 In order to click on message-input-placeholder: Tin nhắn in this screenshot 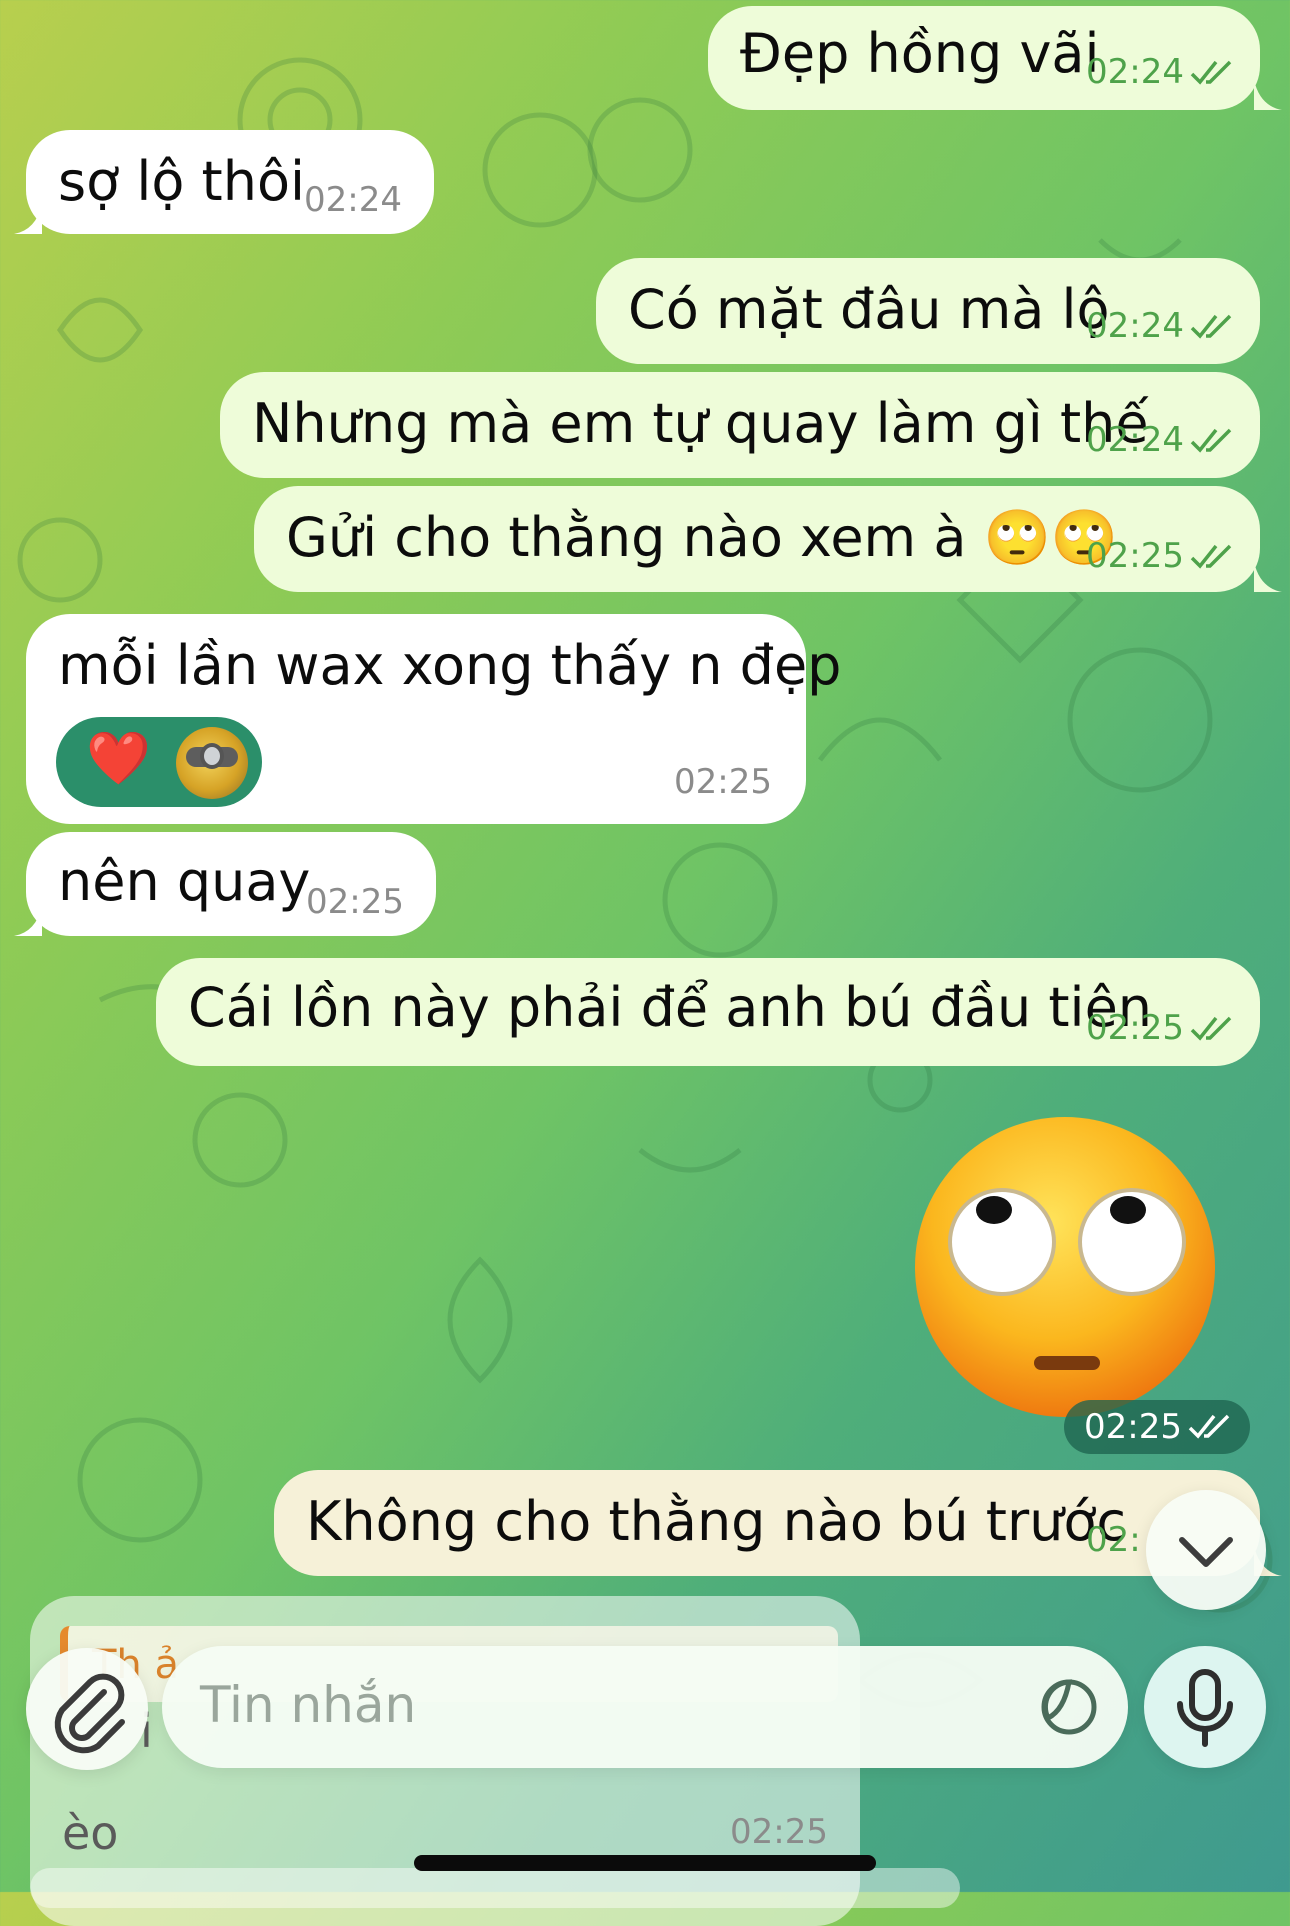, I will do `click(308, 1705)`.